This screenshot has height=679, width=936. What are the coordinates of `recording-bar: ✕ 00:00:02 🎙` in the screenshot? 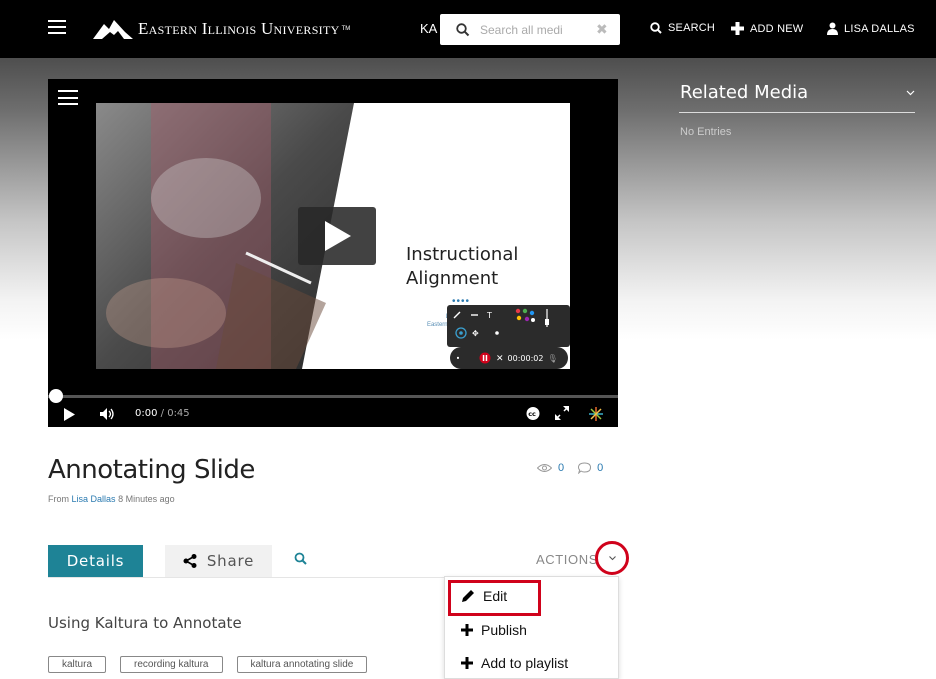 It's located at (509, 358).